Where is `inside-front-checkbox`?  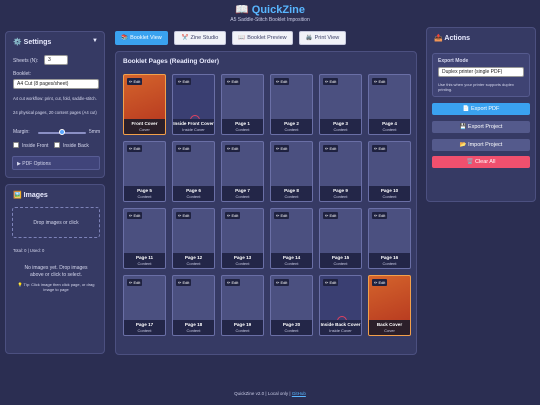 inside-front-checkbox is located at coordinates (16, 145).